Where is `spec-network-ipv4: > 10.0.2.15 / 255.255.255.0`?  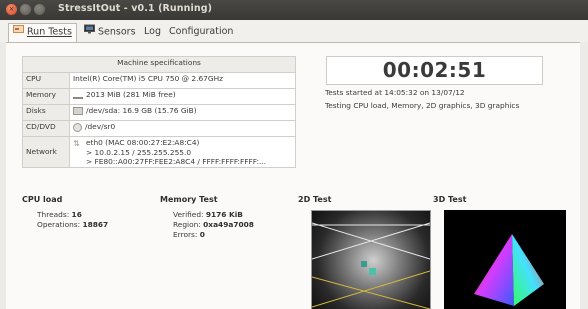 spec-network-ipv4: > 10.0.2.15 / 255.255.255.0 is located at coordinates (139, 152).